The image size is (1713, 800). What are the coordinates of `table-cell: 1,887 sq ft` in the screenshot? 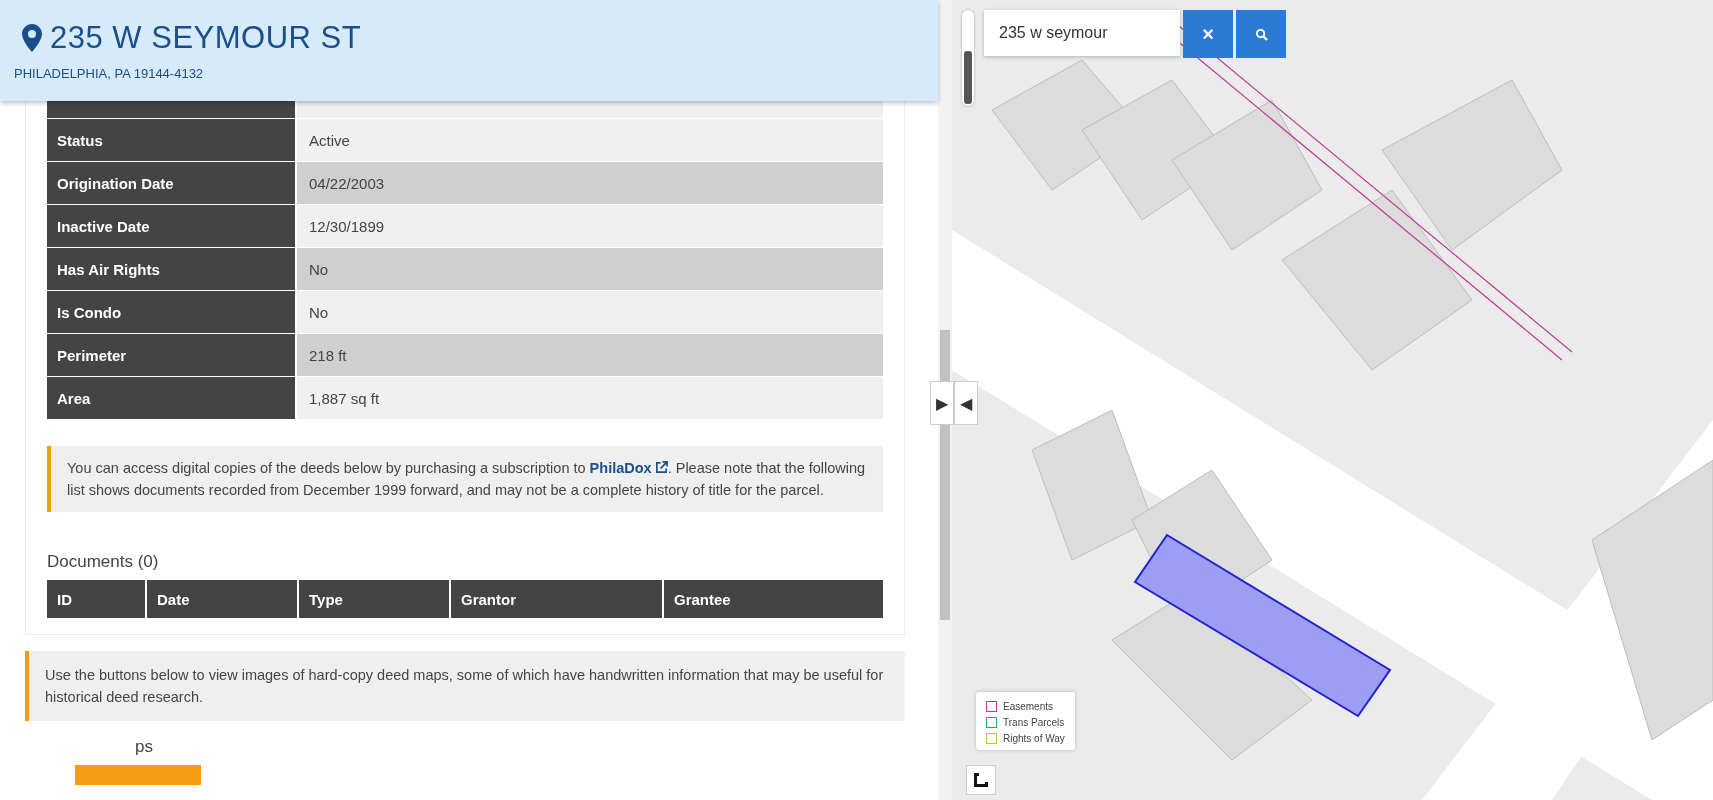 It's located at (590, 398).